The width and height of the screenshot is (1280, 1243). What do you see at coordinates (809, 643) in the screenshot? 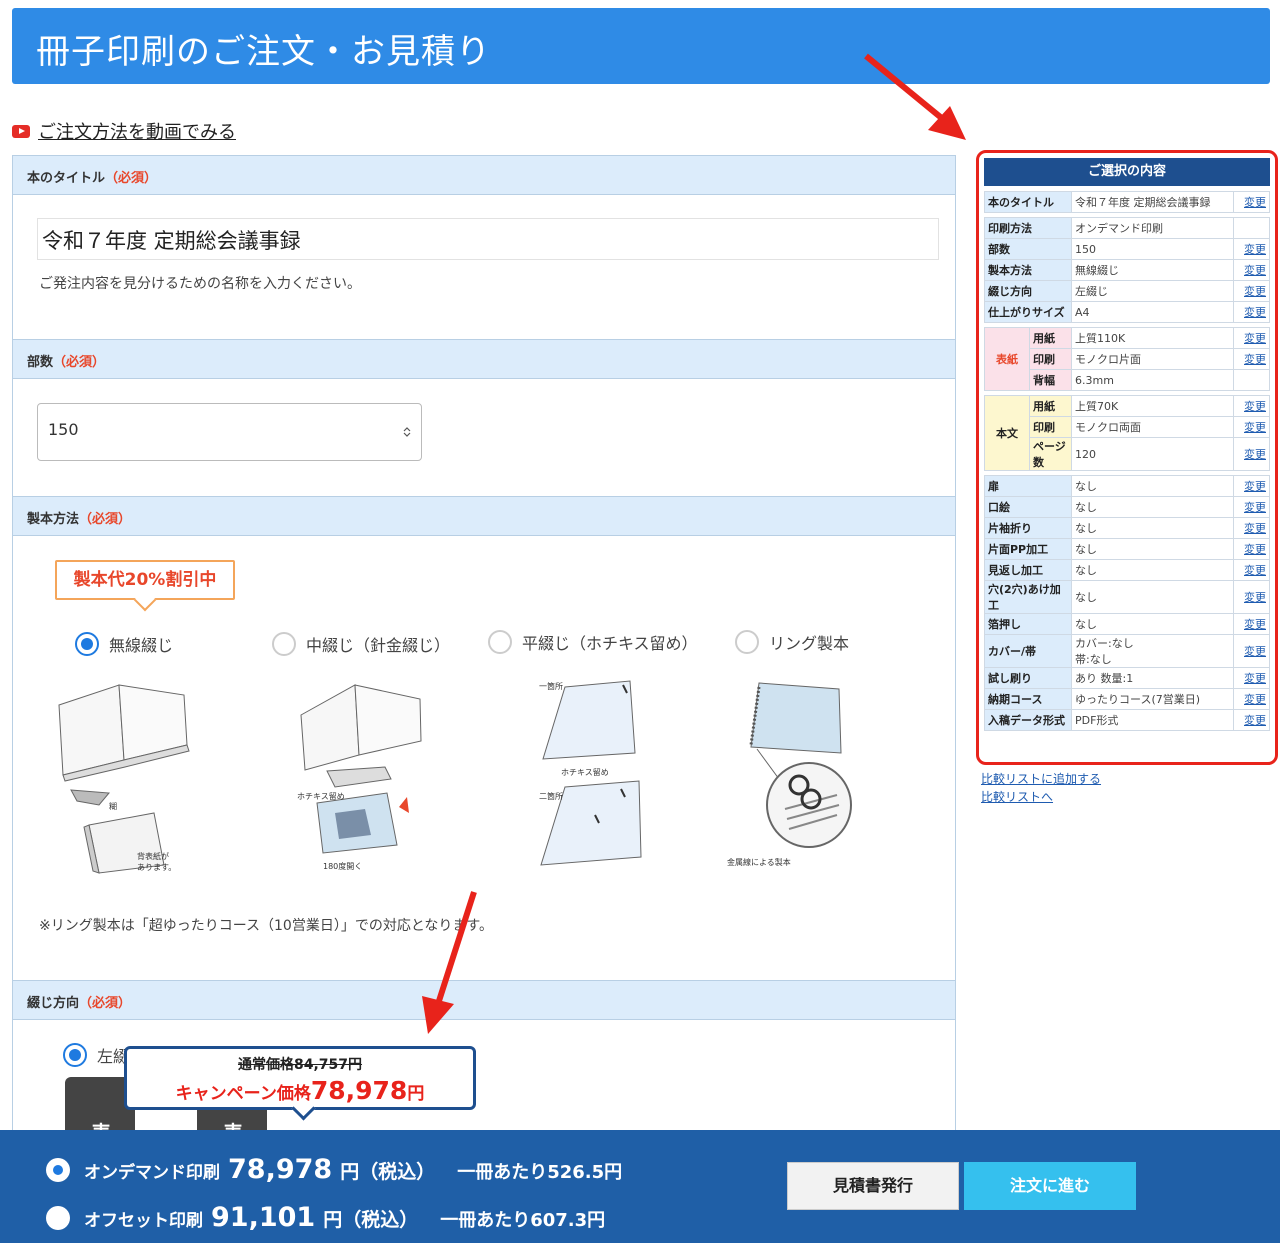
I see `option-label: リング製本` at bounding box center [809, 643].